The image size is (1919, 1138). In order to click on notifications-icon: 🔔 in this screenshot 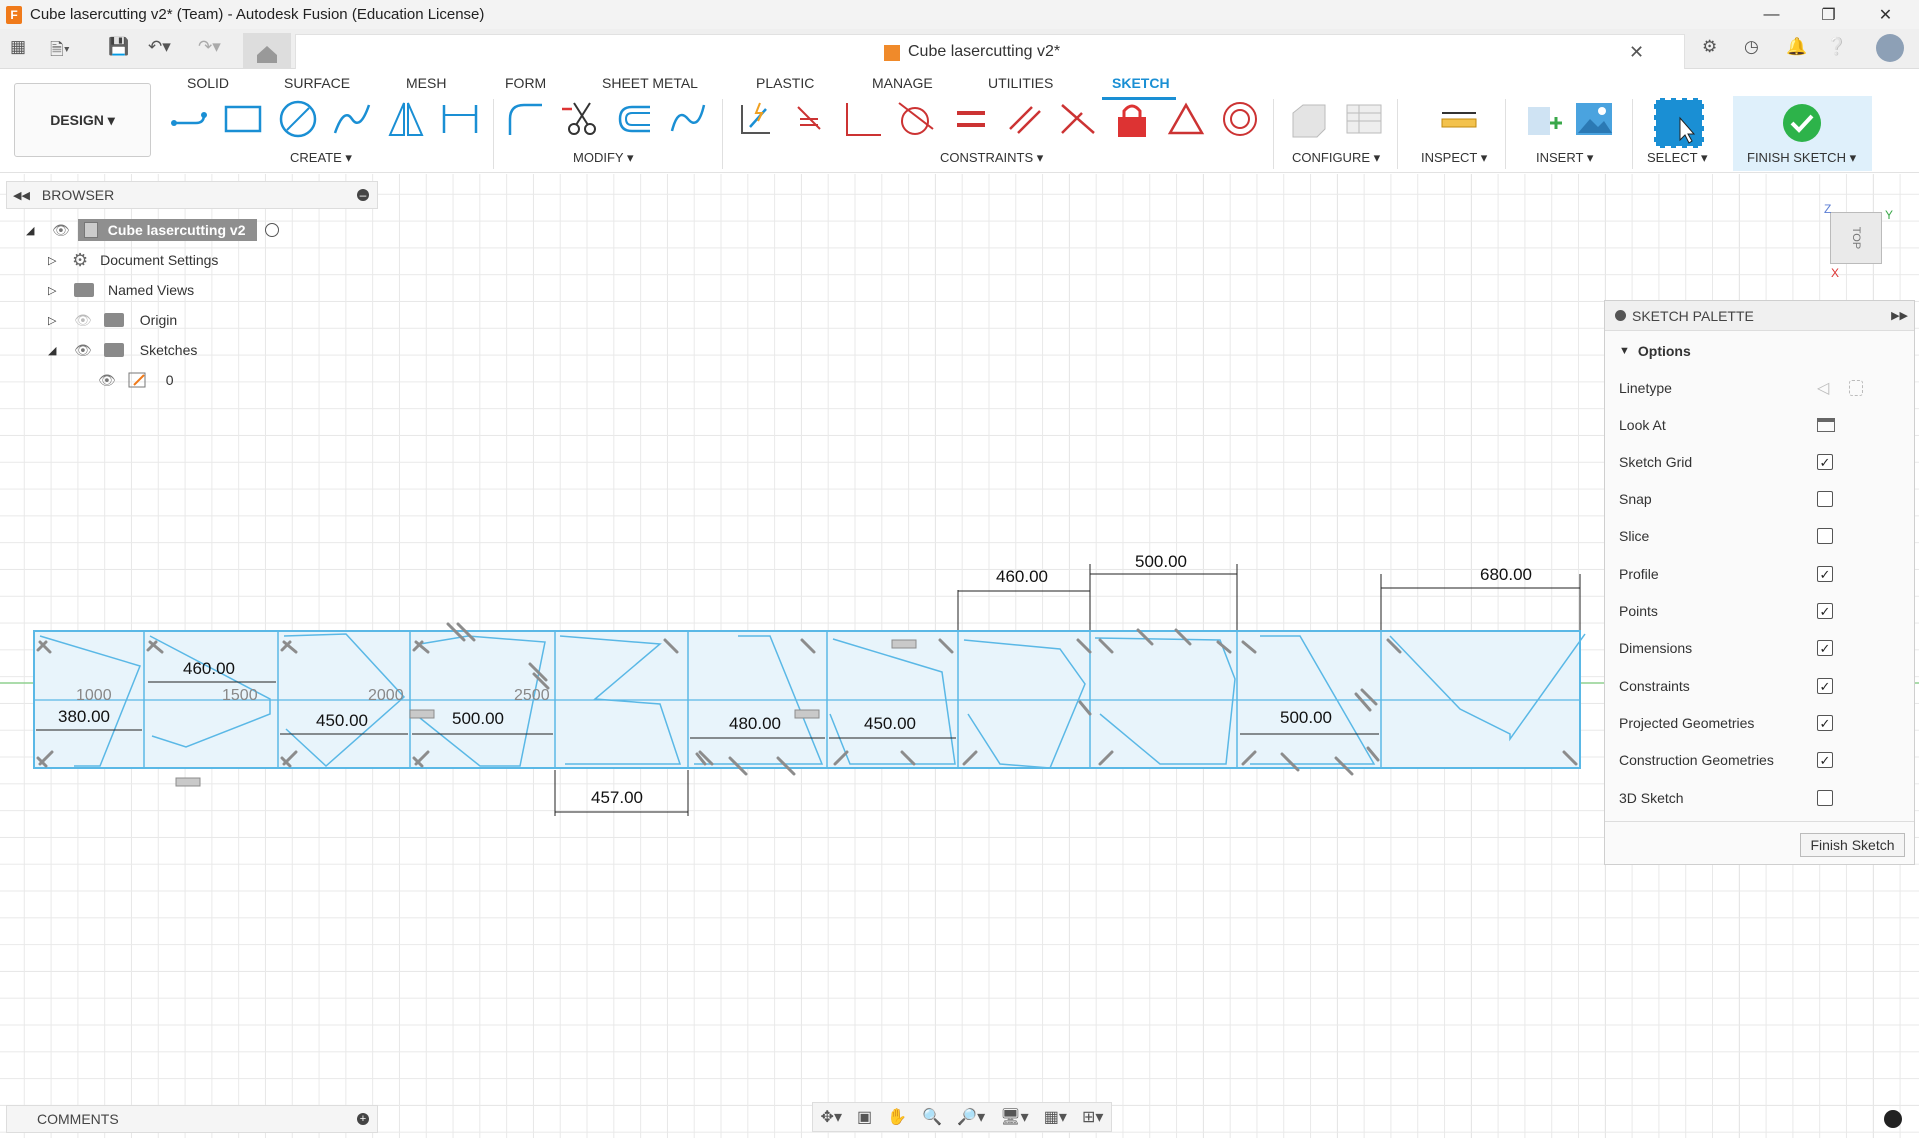, I will do `click(1796, 47)`.